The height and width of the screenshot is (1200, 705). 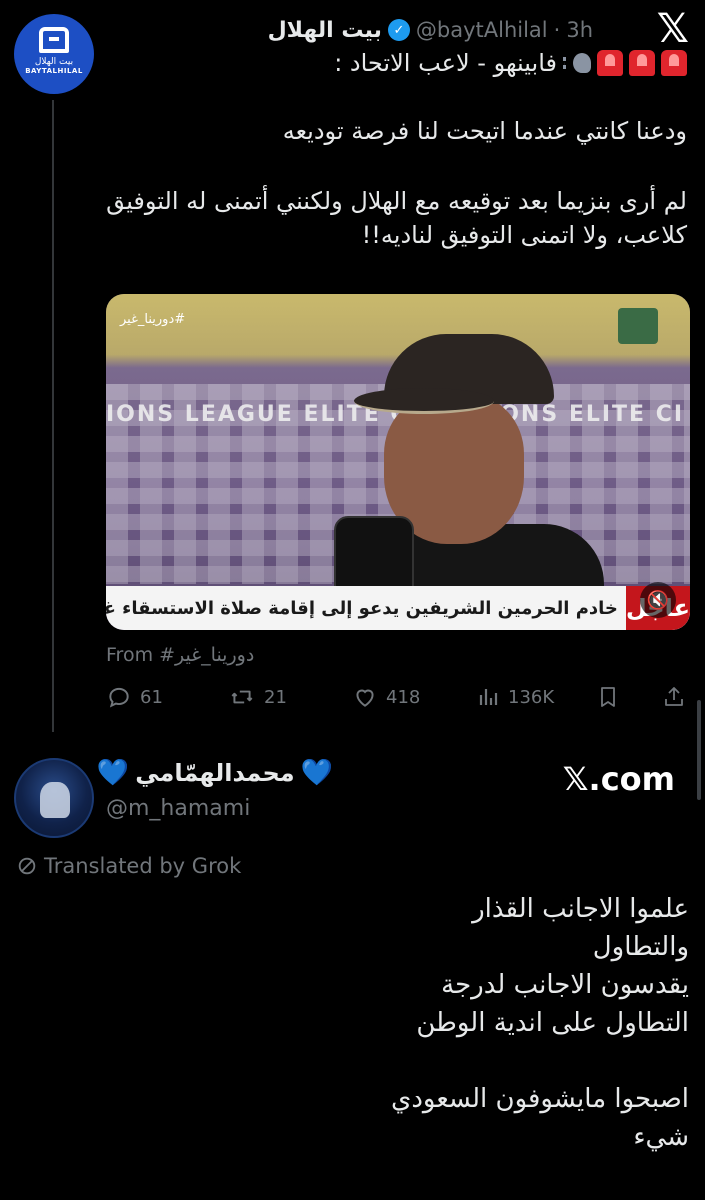 I want to click on action-bar: 61 21 418 136K, so click(x=398, y=700).